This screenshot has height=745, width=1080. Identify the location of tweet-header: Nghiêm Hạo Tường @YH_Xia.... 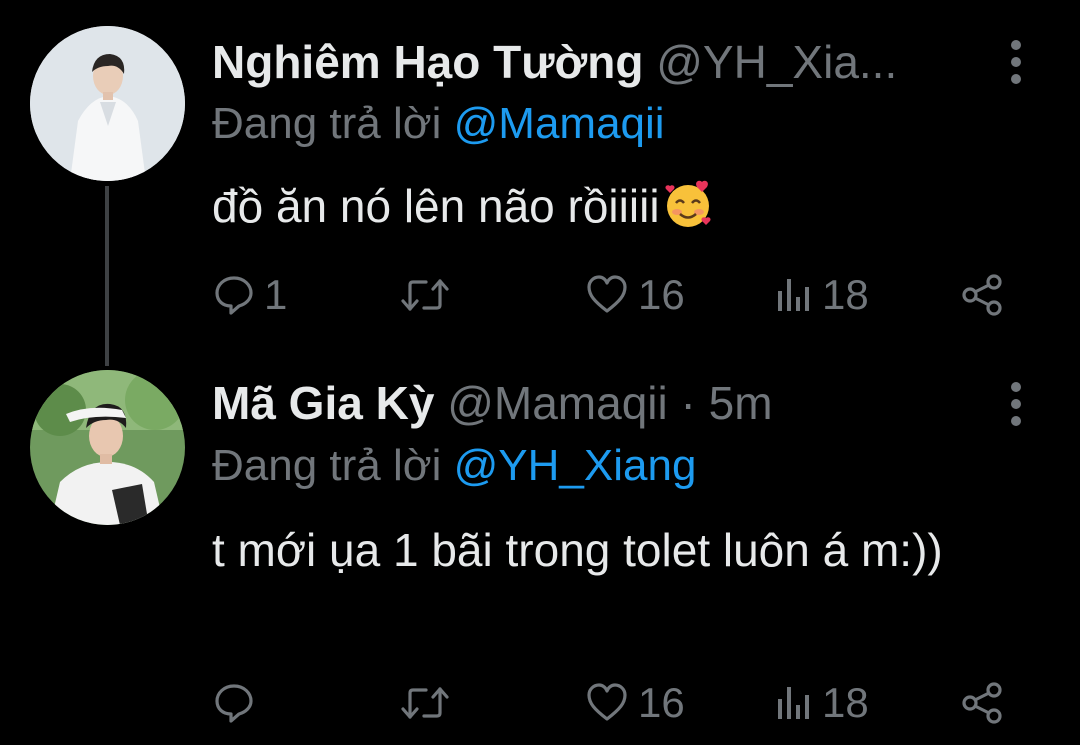
(591, 62).